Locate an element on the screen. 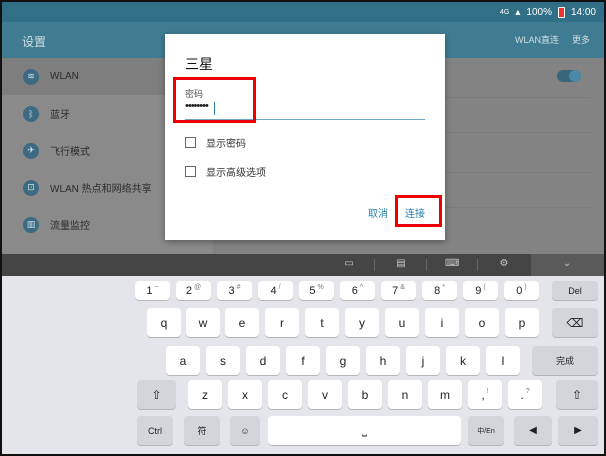 The image size is (606, 456). space-icon: ⎵ is located at coordinates (364, 430).